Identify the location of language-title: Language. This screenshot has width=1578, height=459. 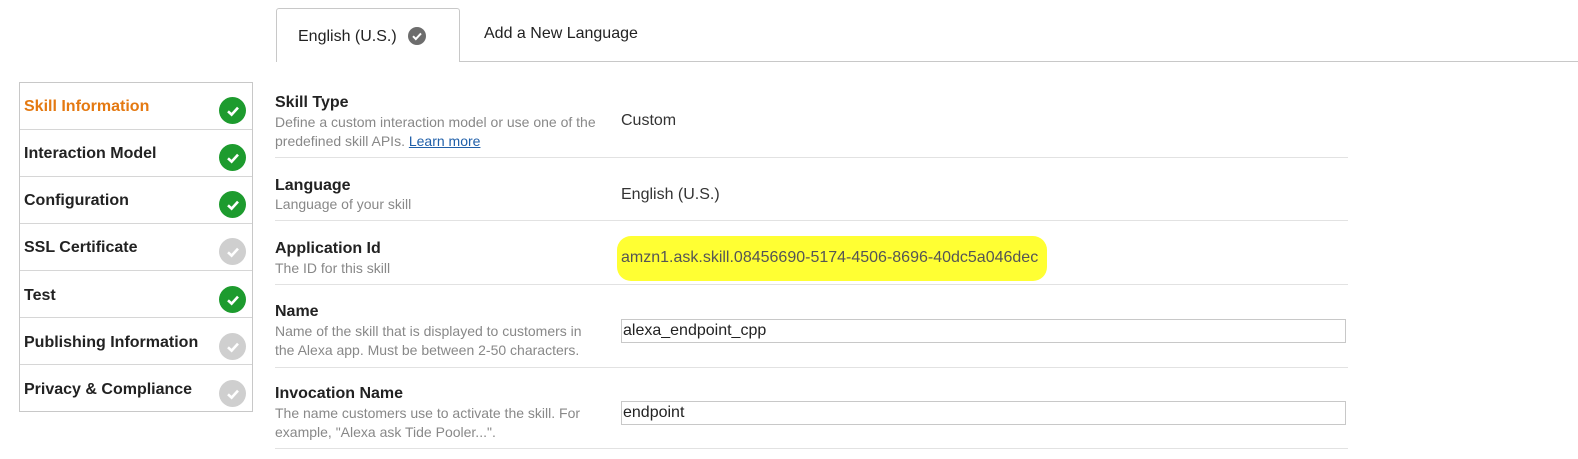
(313, 185).